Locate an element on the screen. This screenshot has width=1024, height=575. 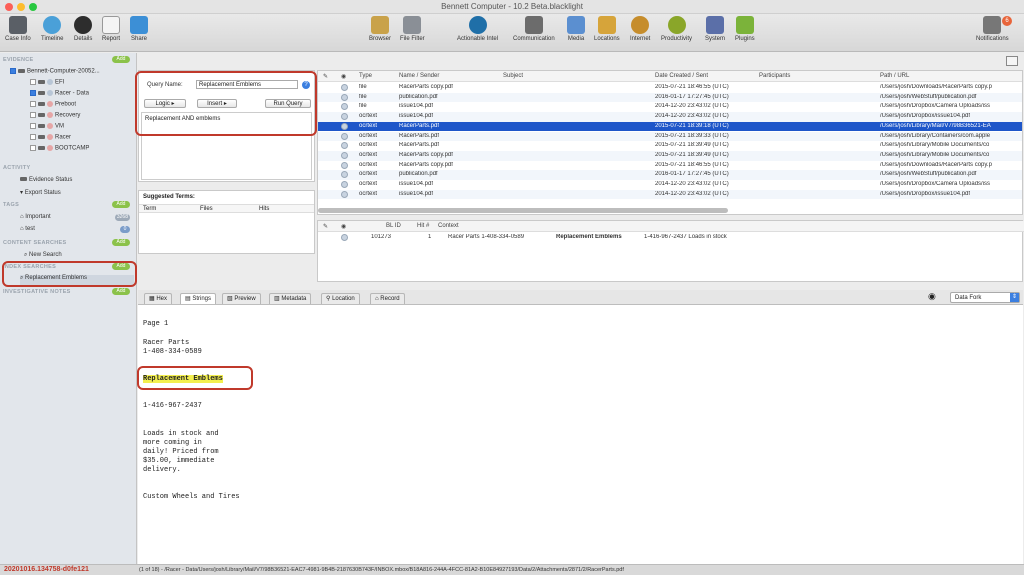
communication-button: Communication is located at coordinates (534, 29).